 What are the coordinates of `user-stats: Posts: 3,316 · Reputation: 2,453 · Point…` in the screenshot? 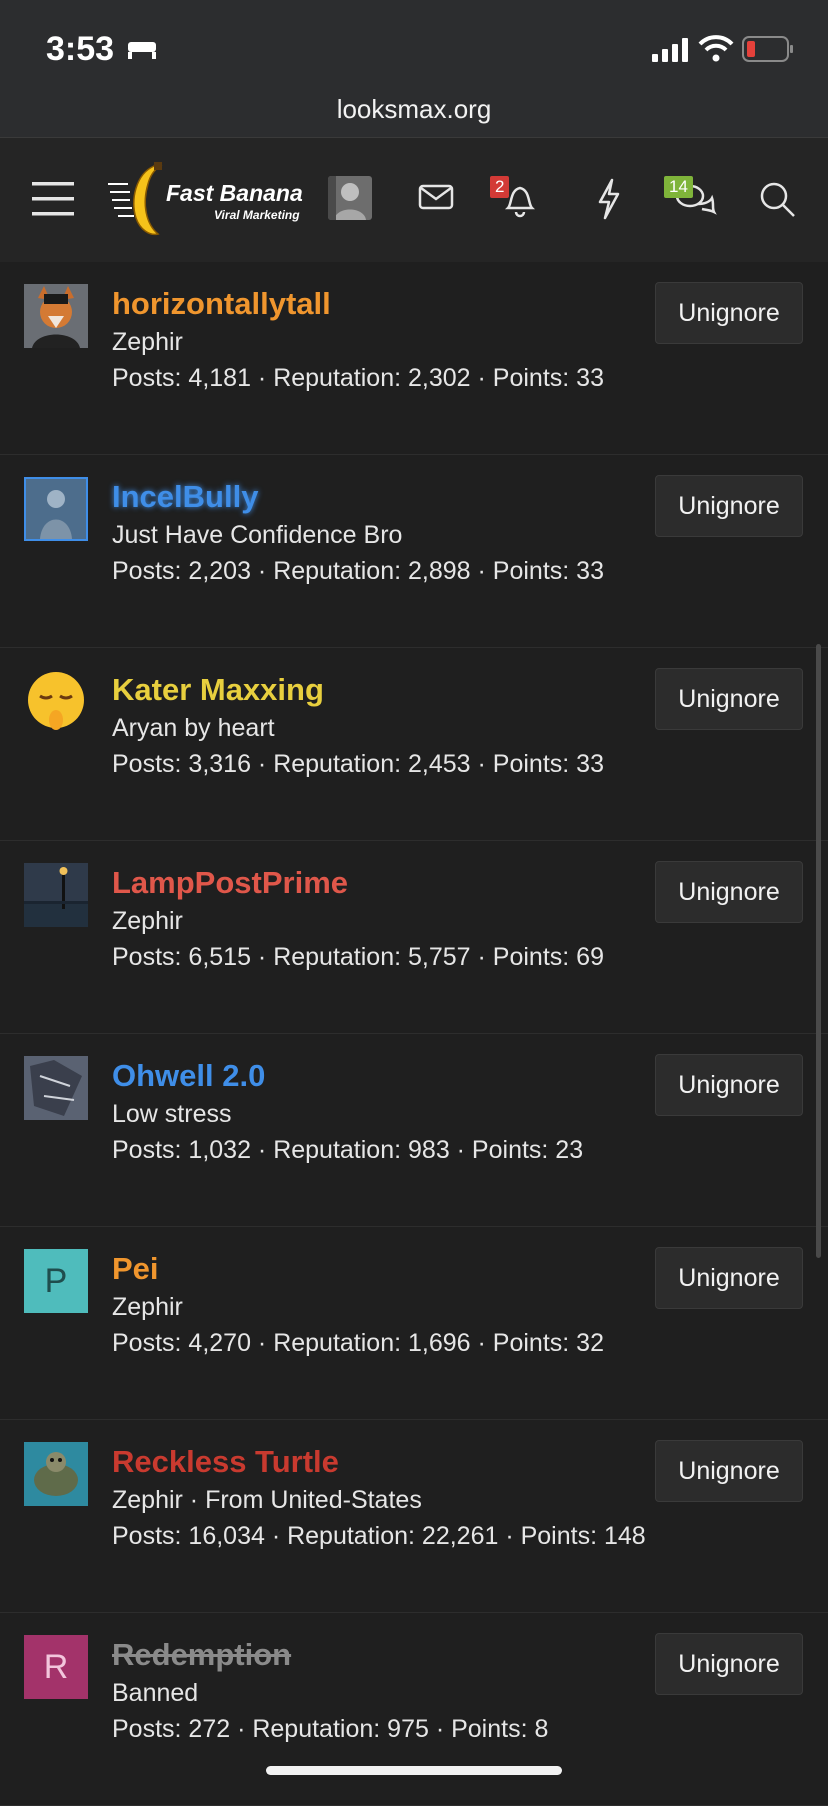 It's located at (358, 764).